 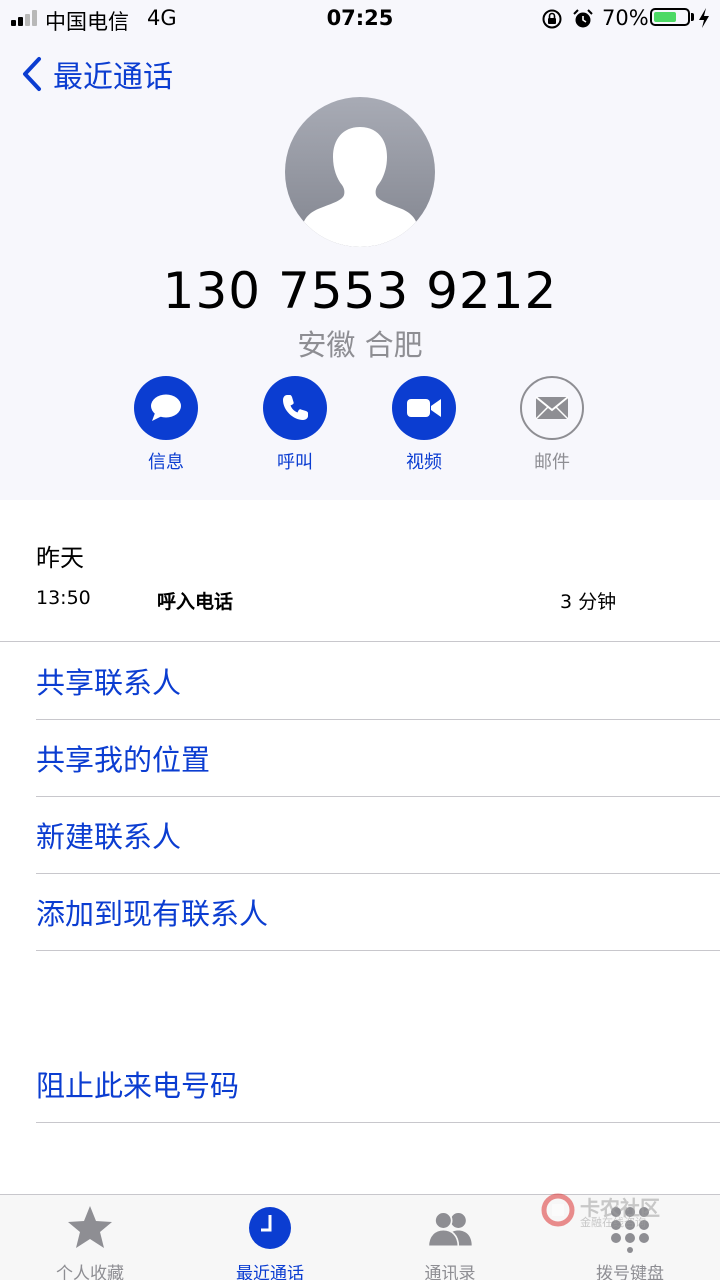 I want to click on call-log-time: 13:50, so click(x=63, y=598).